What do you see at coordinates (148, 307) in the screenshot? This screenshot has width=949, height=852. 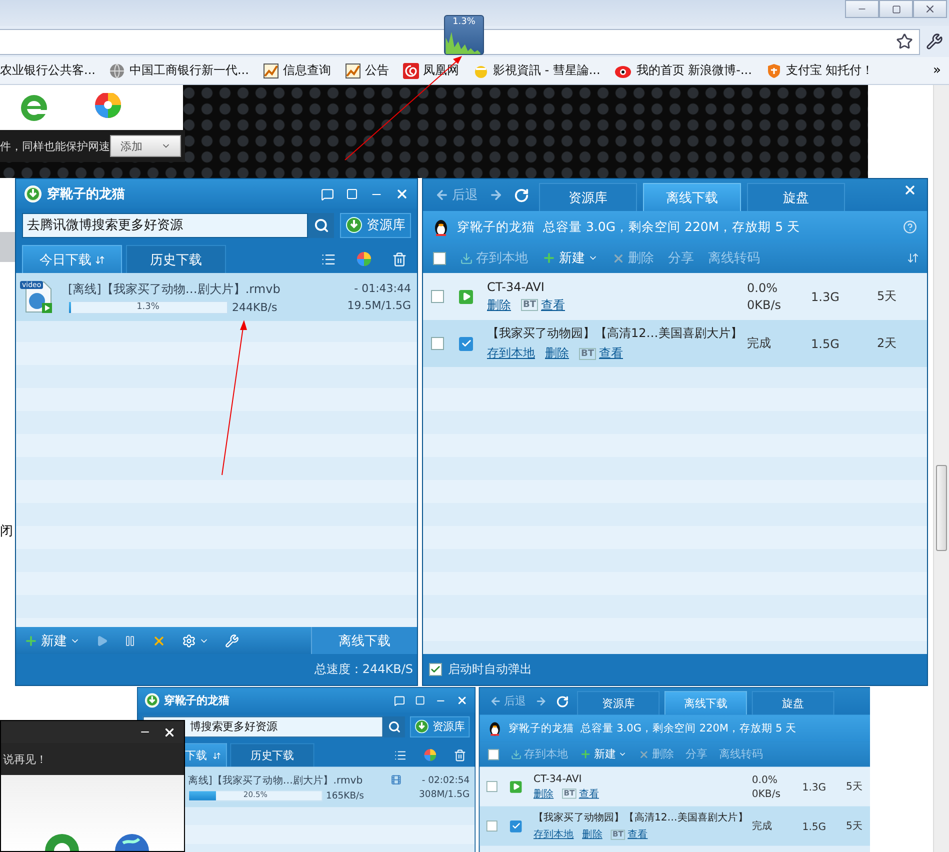 I see `progress-bar: 1.3%` at bounding box center [148, 307].